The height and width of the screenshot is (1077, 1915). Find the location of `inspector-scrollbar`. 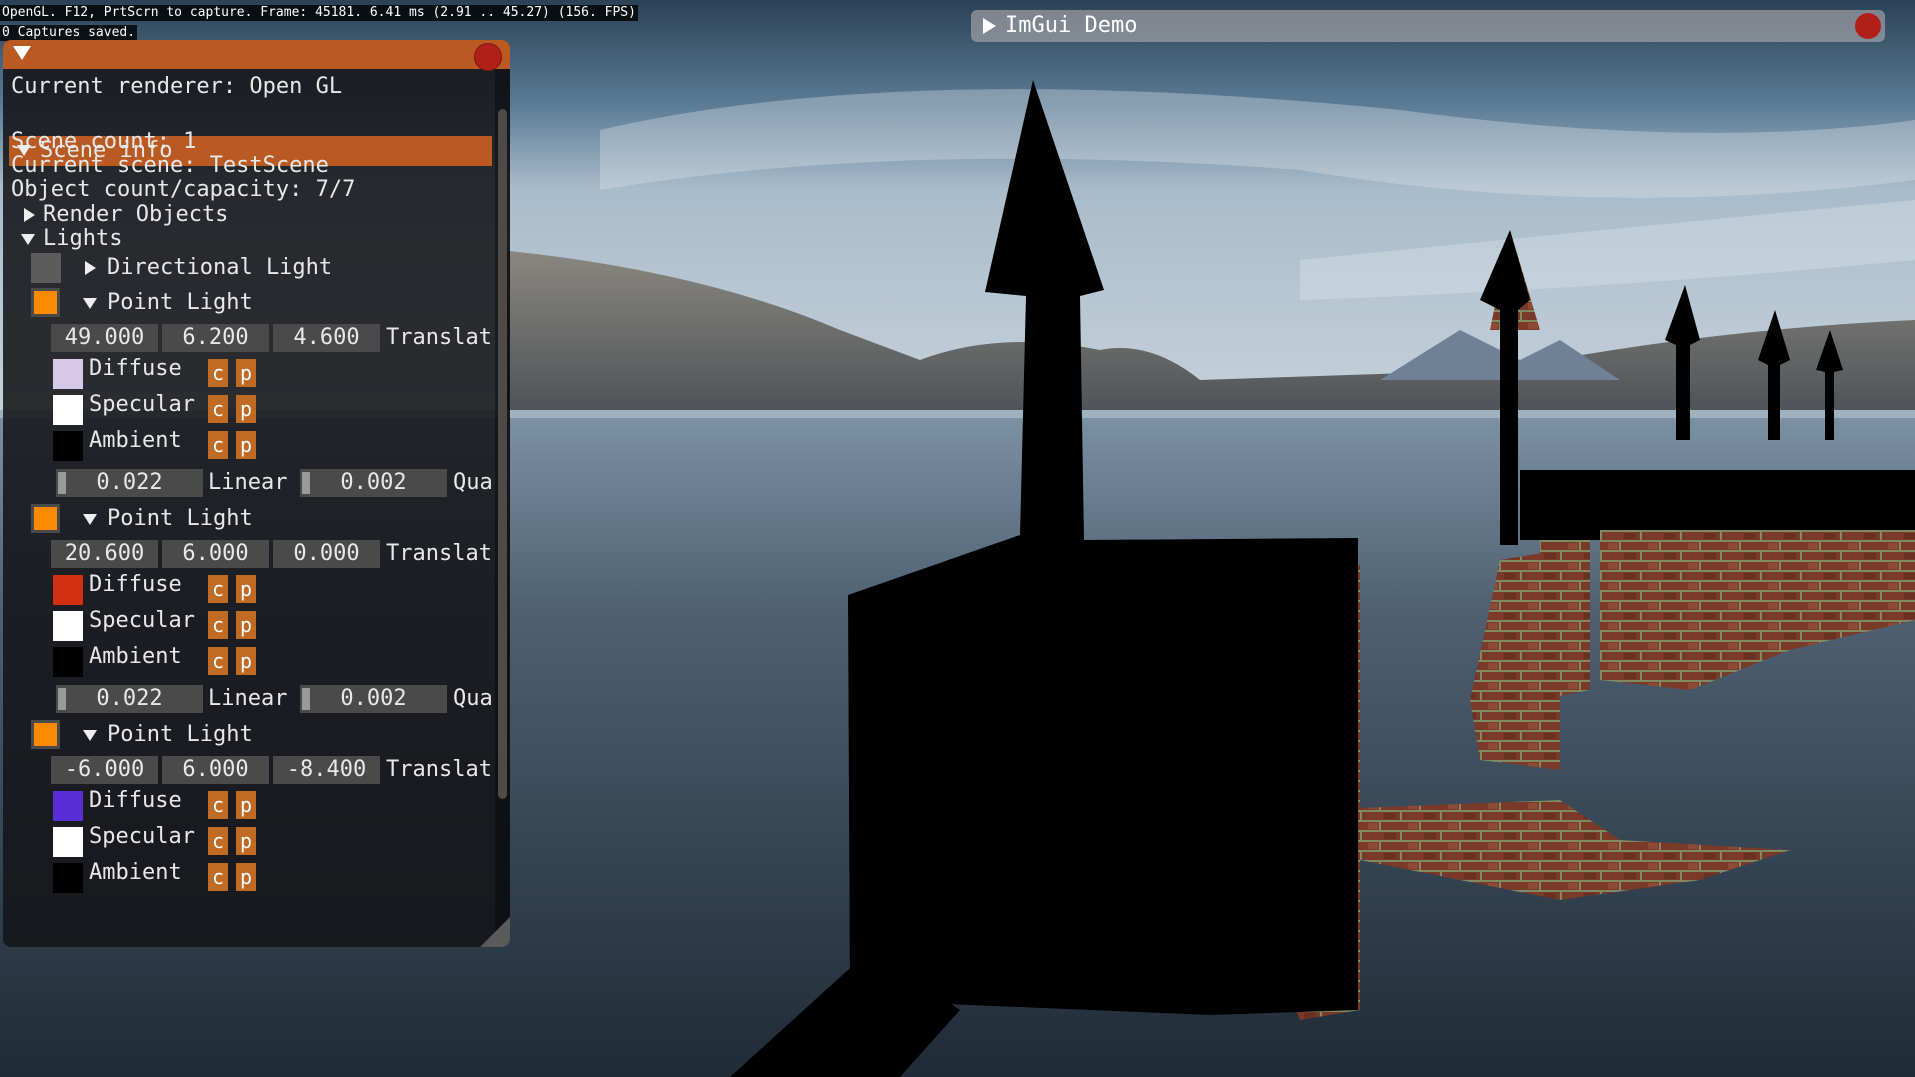

inspector-scrollbar is located at coordinates (502, 508).